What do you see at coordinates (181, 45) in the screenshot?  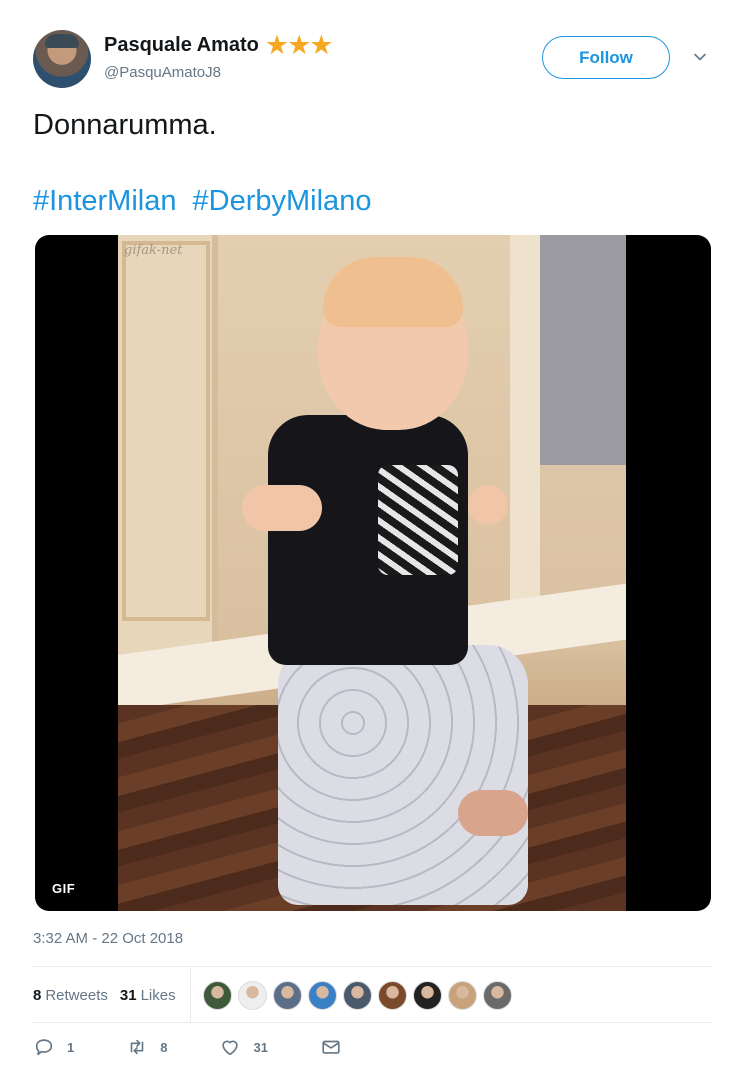 I see `author-display-name: Pasquale Amato` at bounding box center [181, 45].